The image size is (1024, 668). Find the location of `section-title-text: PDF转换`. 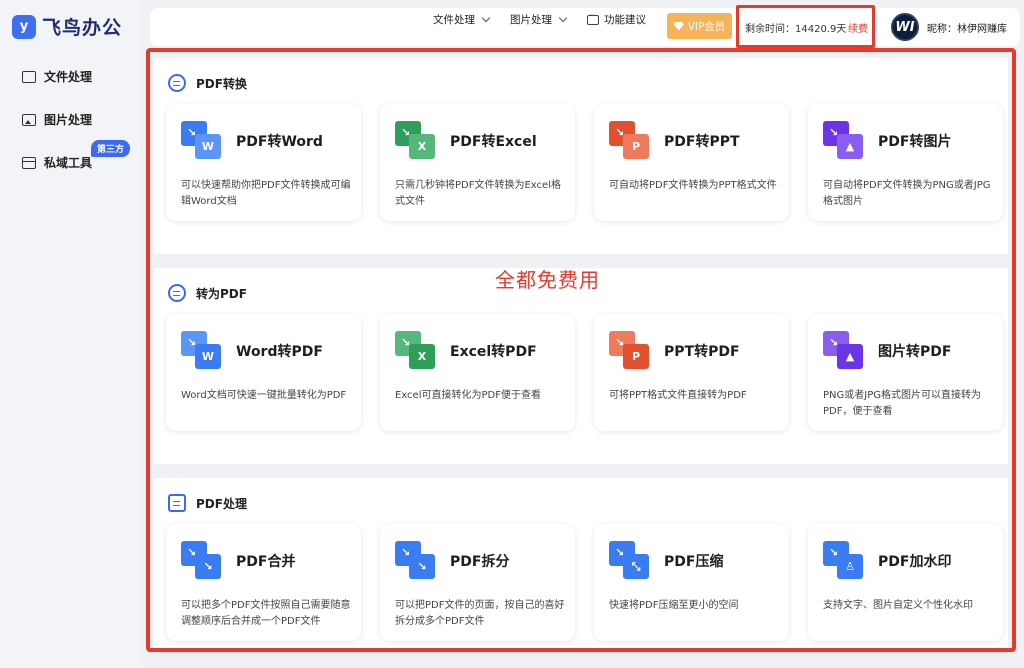

section-title-text: PDF转换 is located at coordinates (221, 83).